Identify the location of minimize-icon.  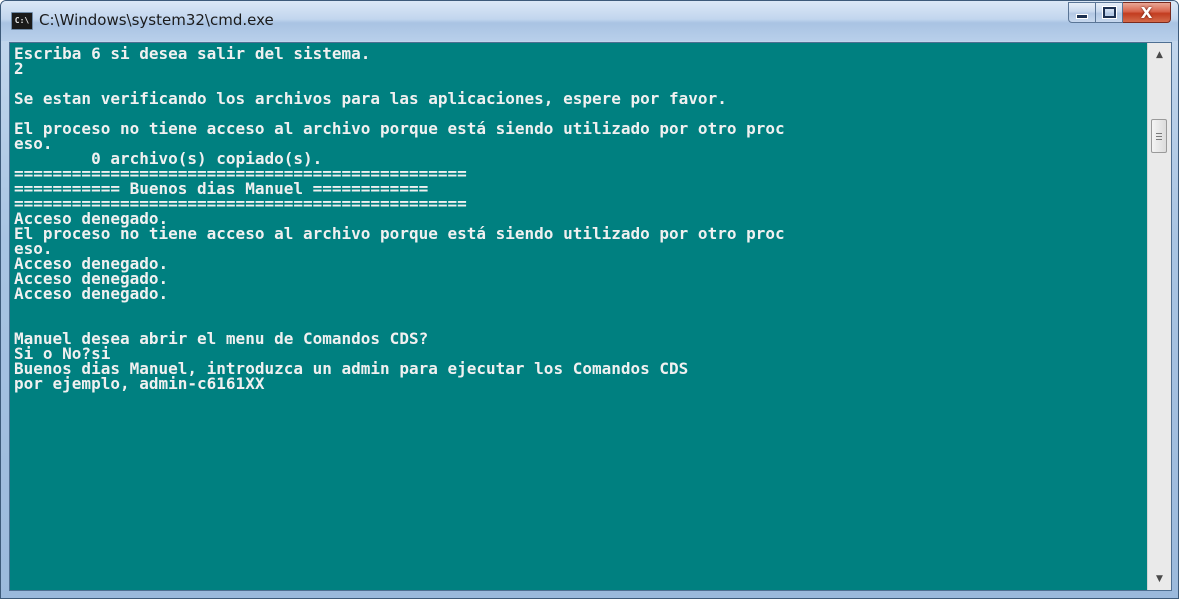
(1082, 16).